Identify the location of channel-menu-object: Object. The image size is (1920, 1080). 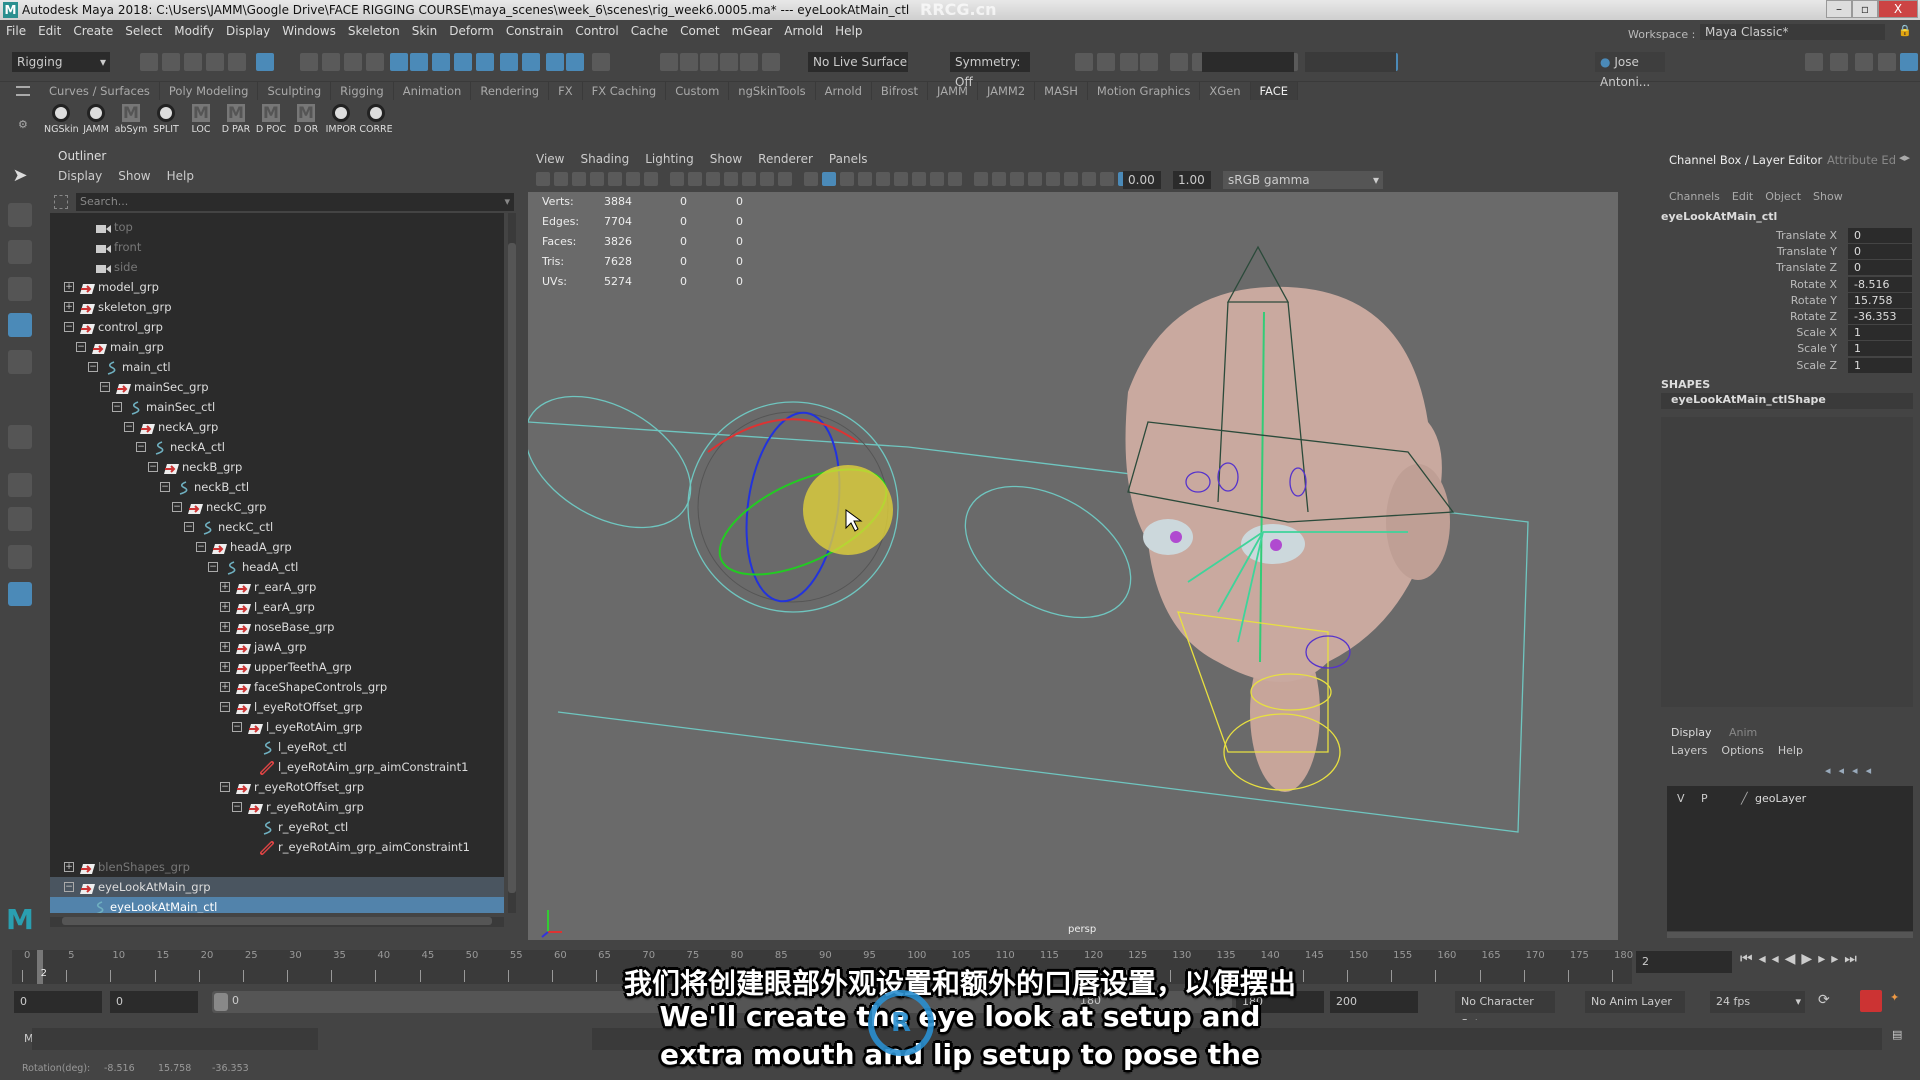
(1783, 196).